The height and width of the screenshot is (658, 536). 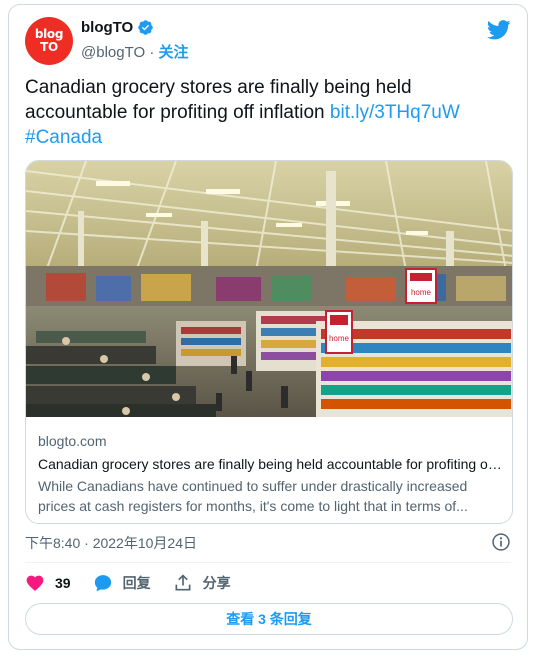 What do you see at coordinates (339, 338) in the screenshot?
I see `home-sign-1: home` at bounding box center [339, 338].